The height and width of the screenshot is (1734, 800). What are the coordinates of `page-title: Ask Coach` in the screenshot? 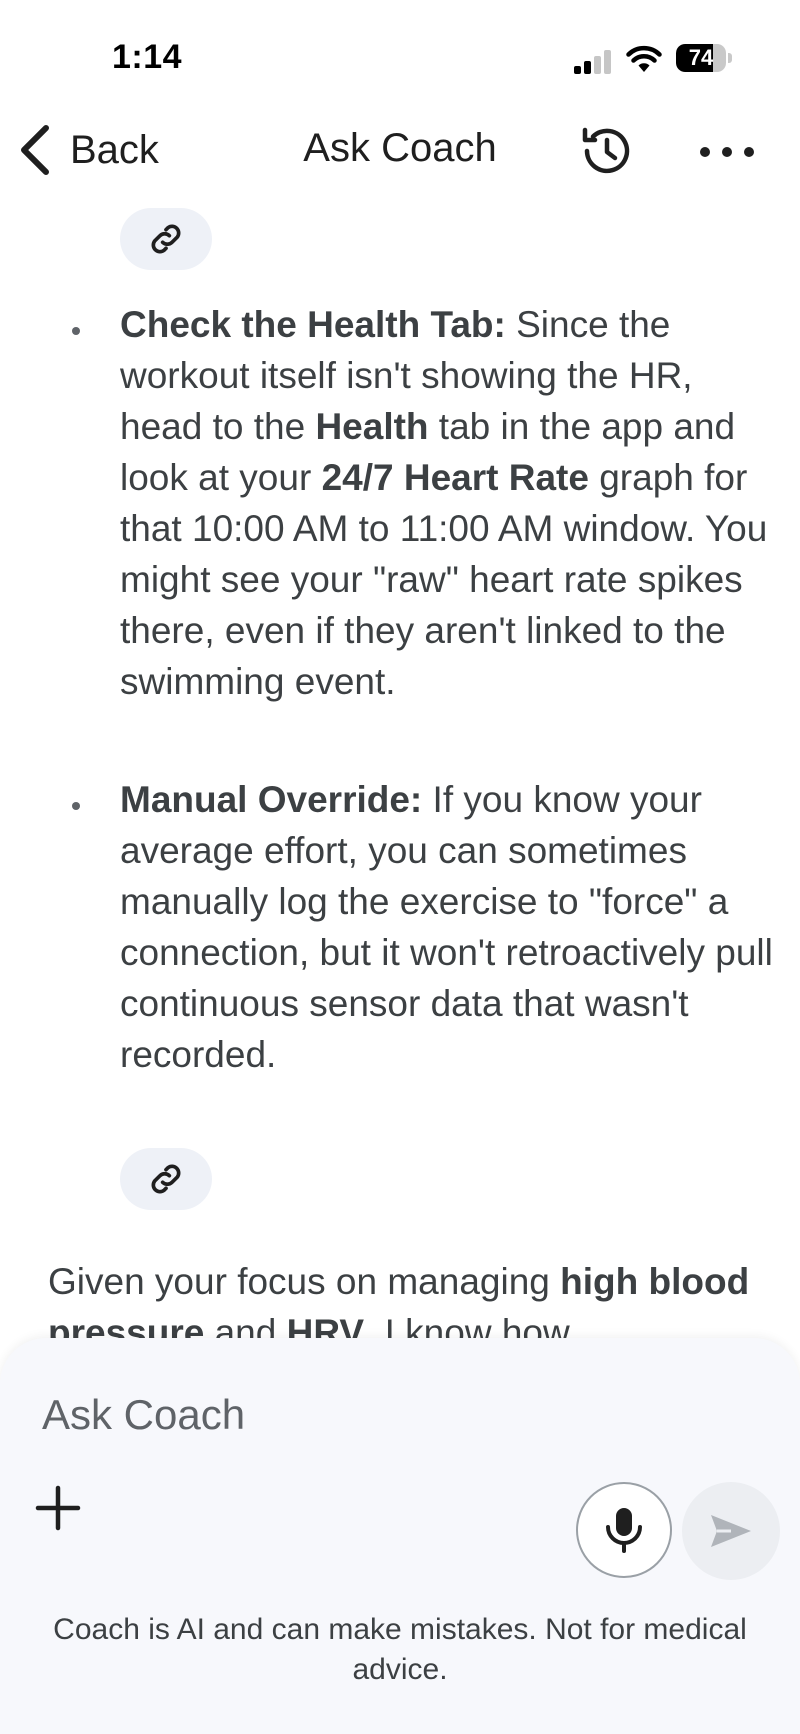 It's located at (400, 148).